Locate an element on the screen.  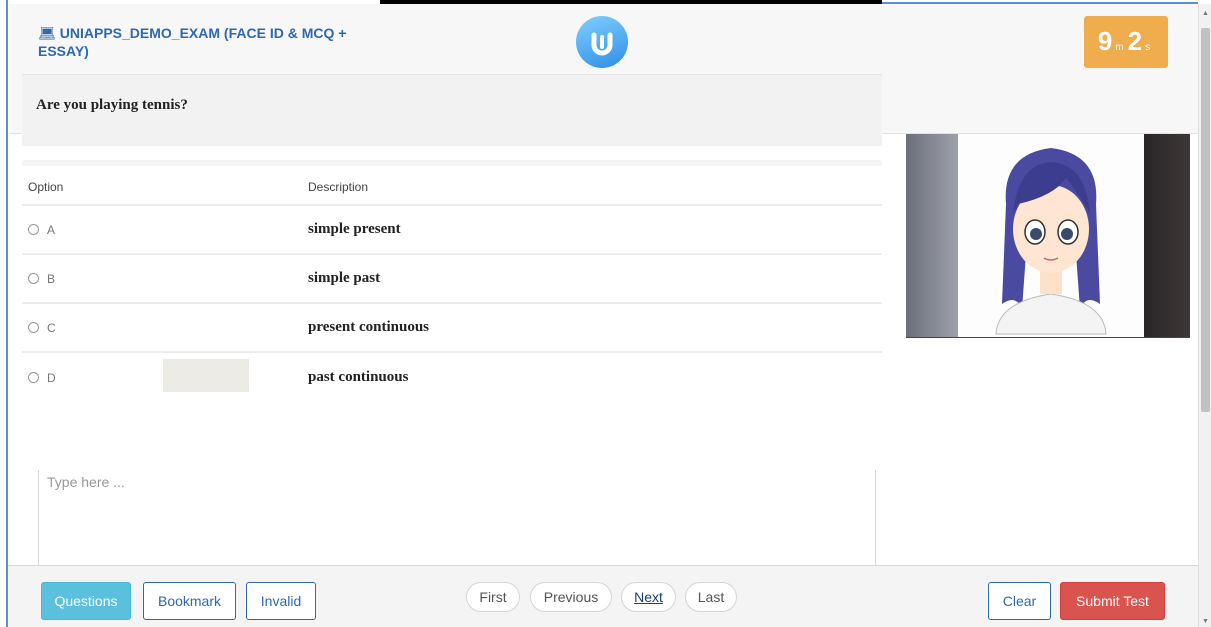
webcam-avatar is located at coordinates (1051, 235).